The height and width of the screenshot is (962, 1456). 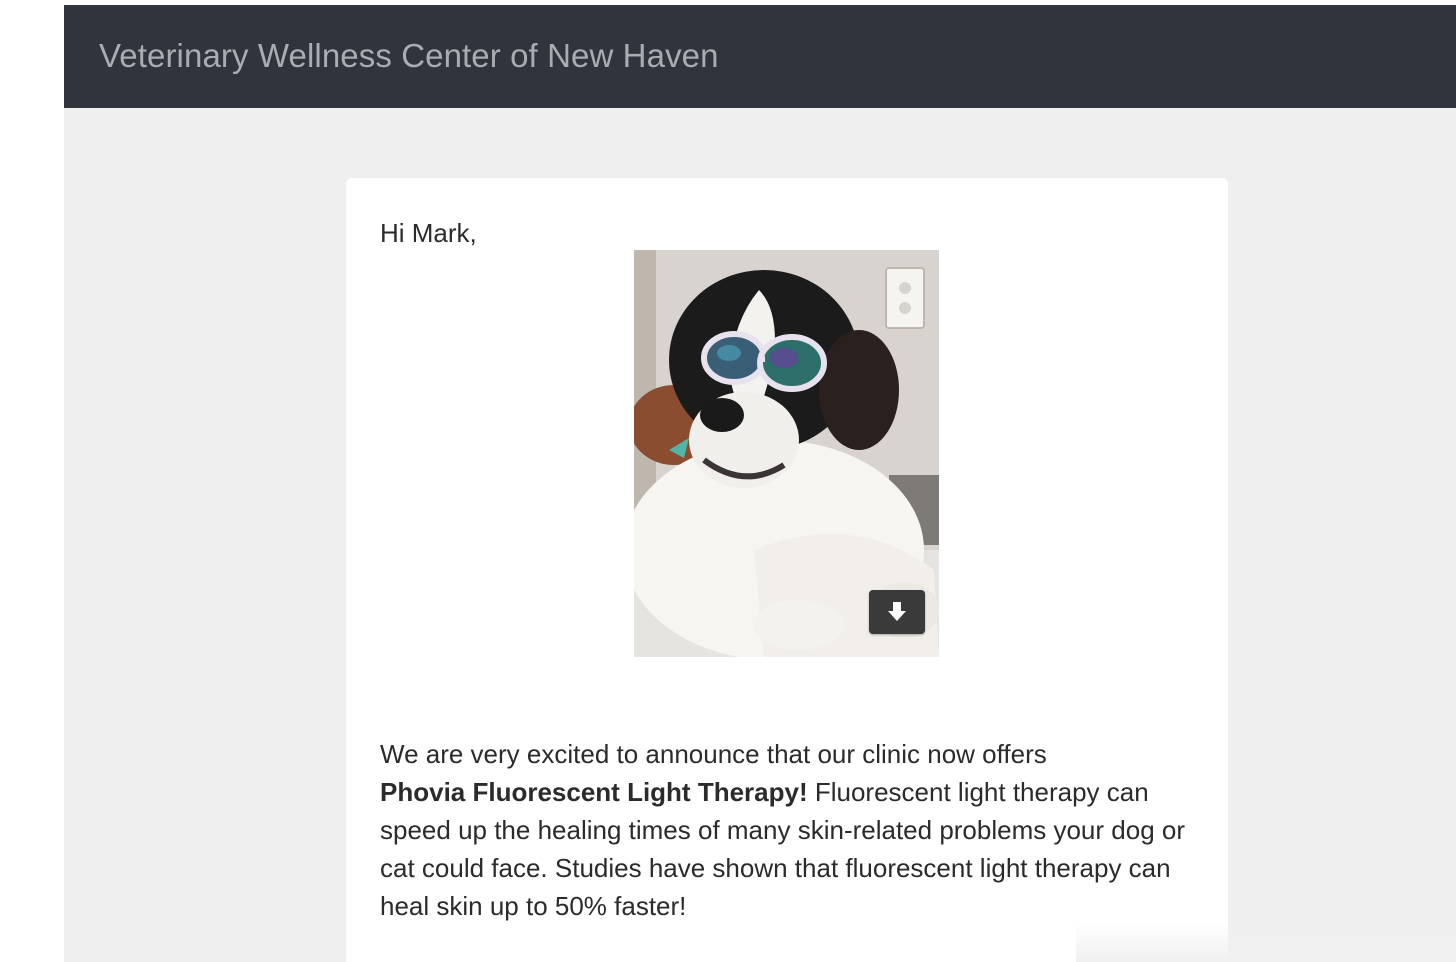 What do you see at coordinates (1266, 942) in the screenshot?
I see `bottom-shade` at bounding box center [1266, 942].